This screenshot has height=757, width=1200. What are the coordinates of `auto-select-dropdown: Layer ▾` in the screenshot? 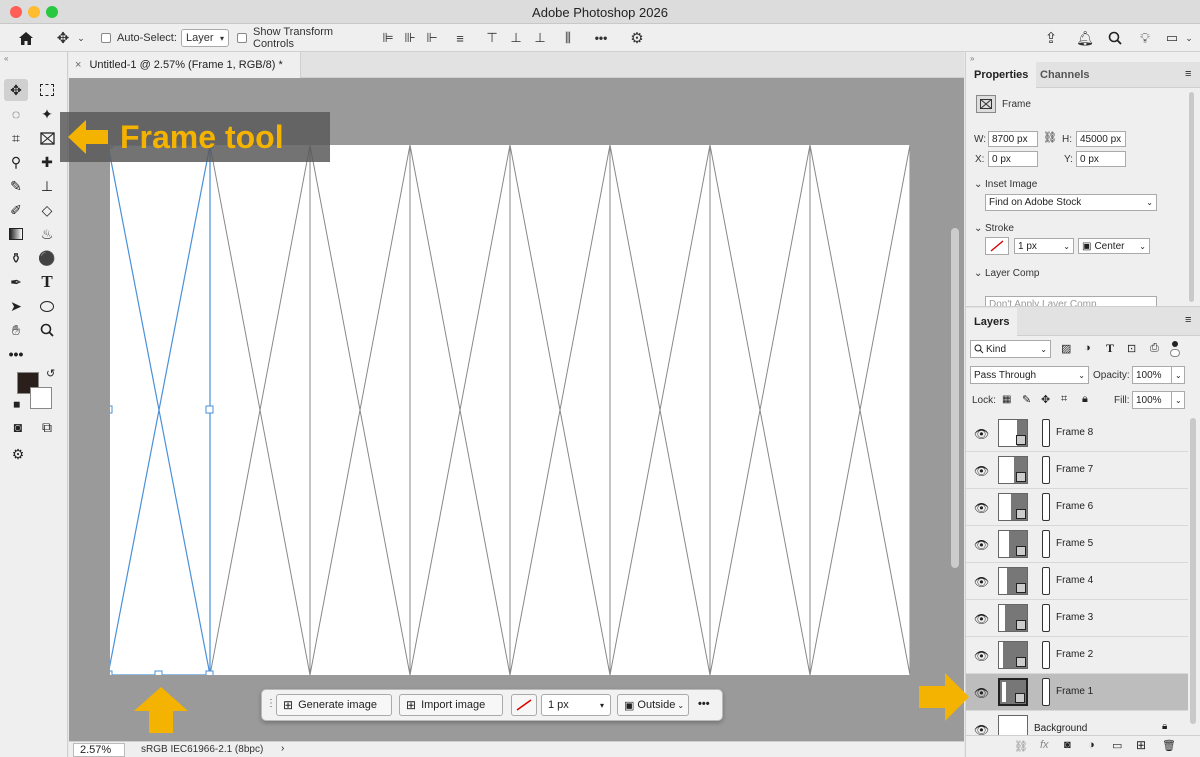 It's located at (205, 38).